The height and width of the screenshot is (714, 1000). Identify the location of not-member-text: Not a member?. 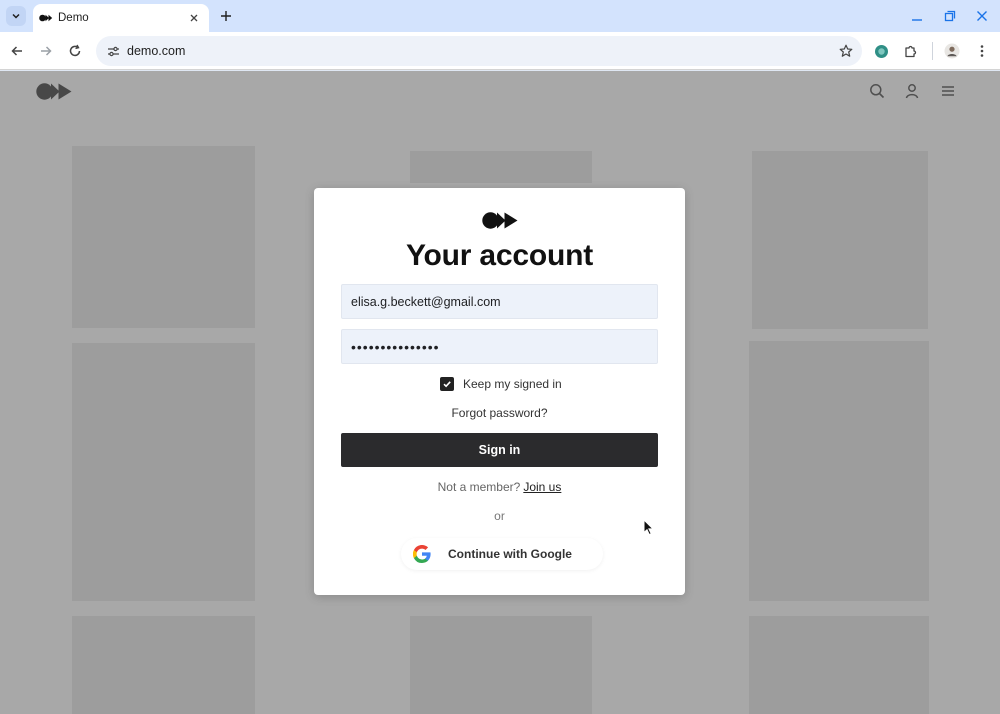
(479, 487).